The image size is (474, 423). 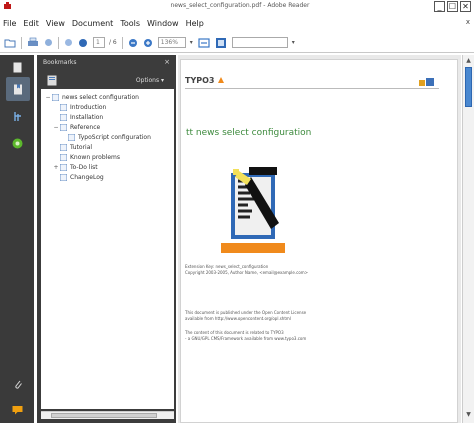 I want to click on menu-window: Window, so click(x=163, y=23).